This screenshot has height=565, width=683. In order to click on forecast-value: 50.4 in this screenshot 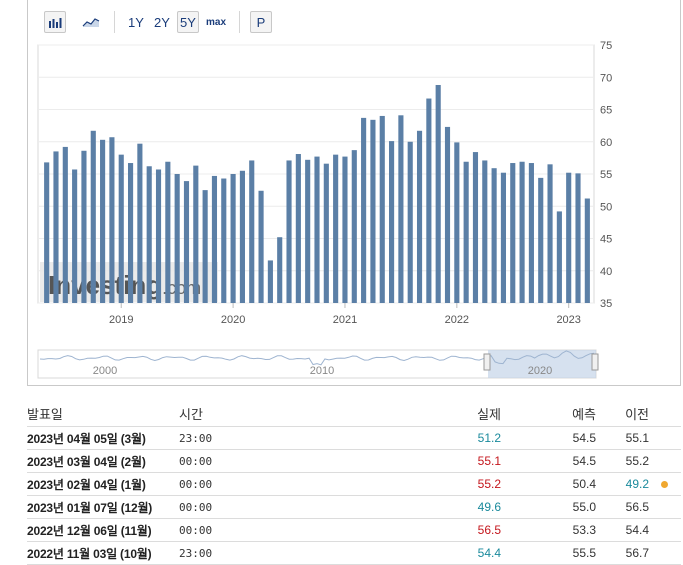, I will do `click(584, 484)`.